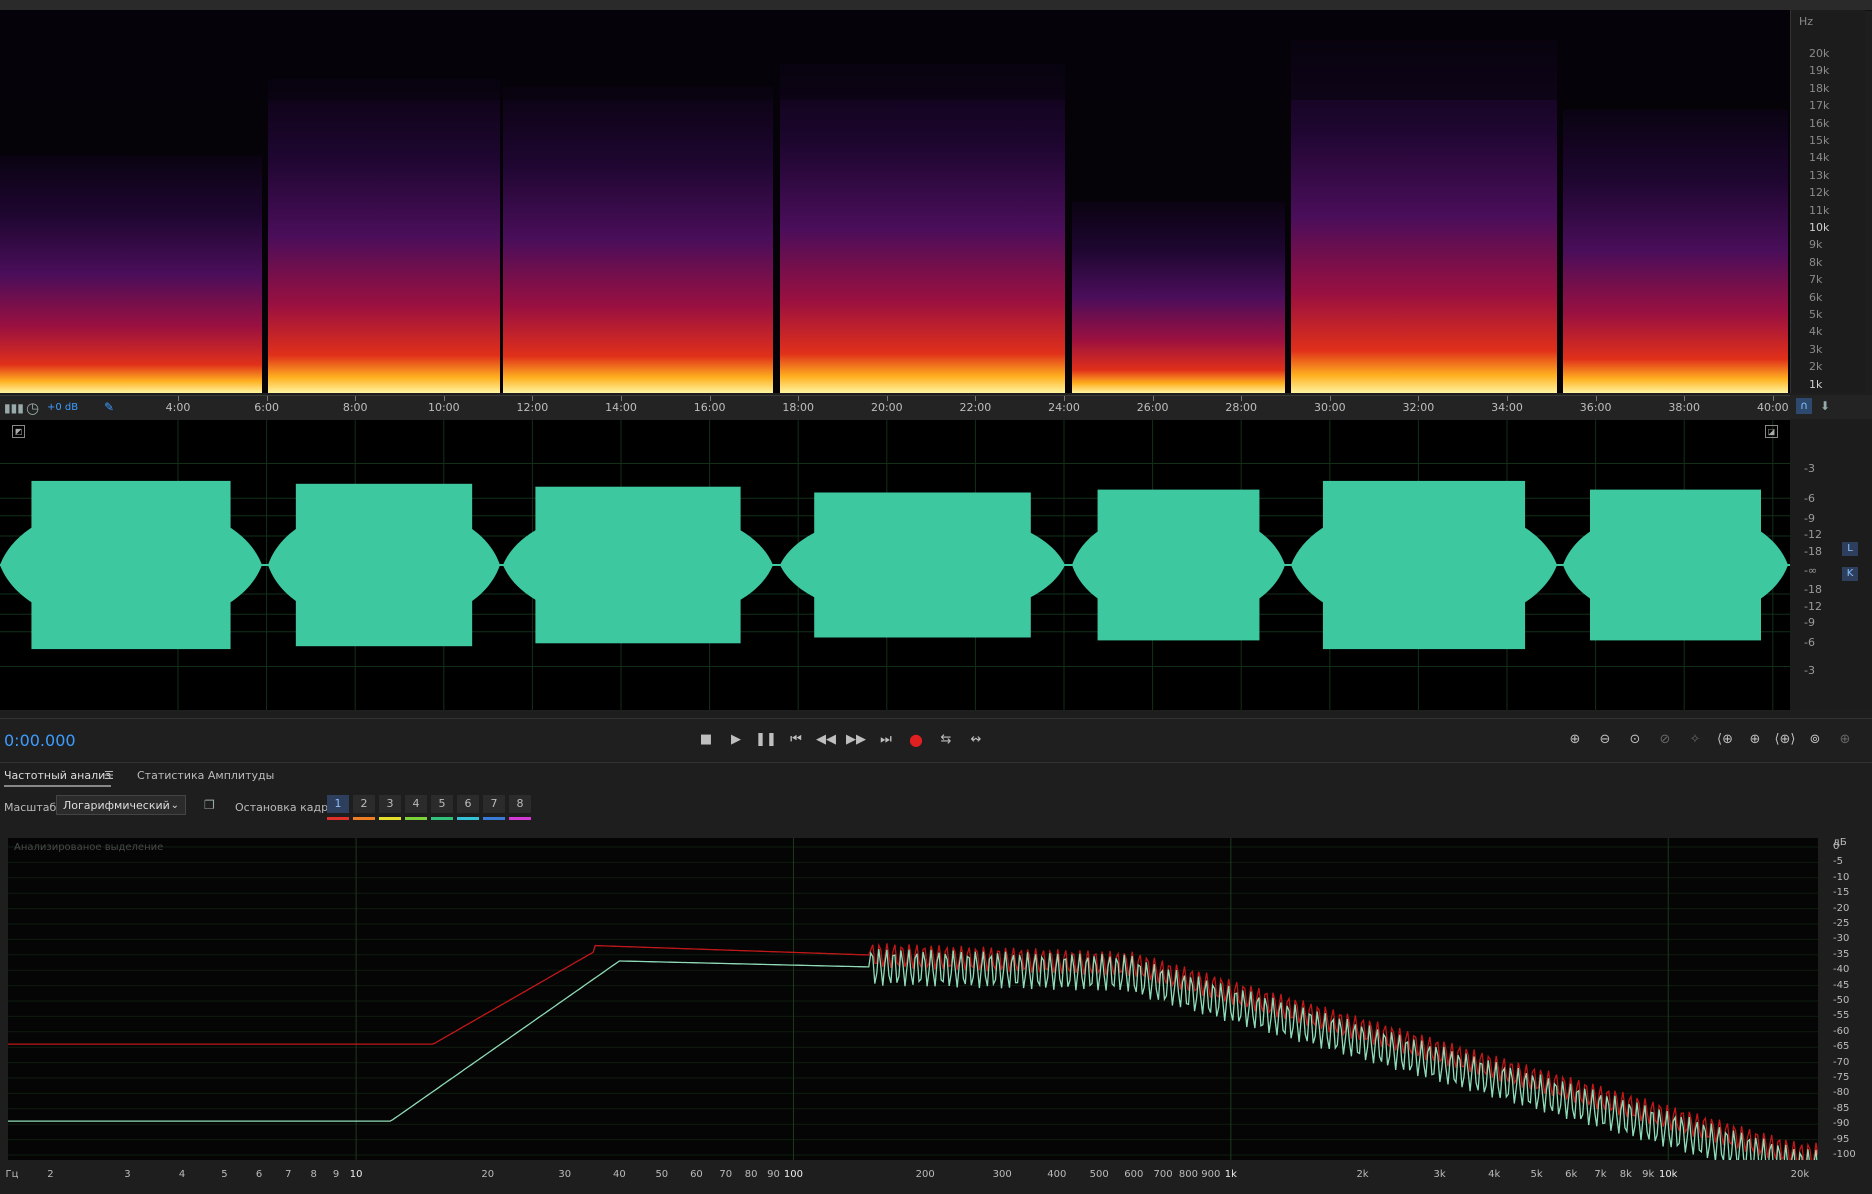  Describe the element at coordinates (1819, 53) in the screenshot. I see `hz-tick-label: 20k` at that location.